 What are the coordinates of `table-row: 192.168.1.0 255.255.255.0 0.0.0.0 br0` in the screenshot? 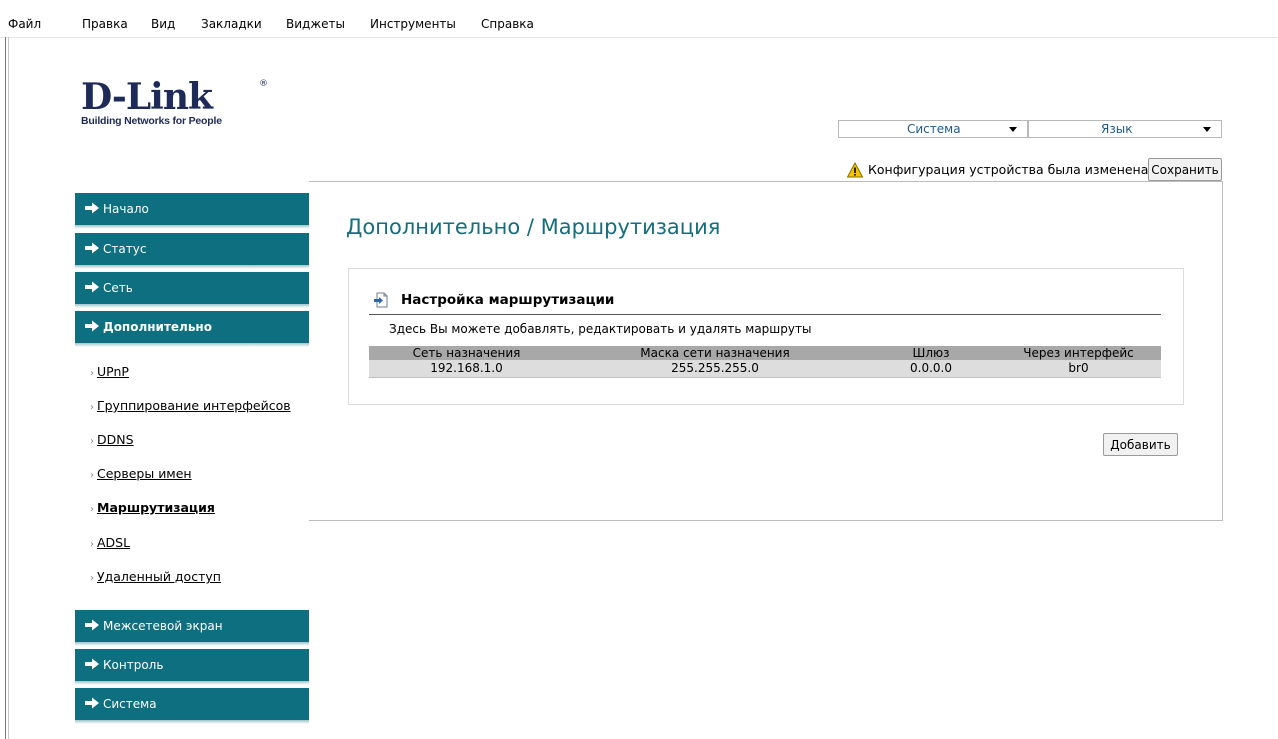 It's located at (765, 369).